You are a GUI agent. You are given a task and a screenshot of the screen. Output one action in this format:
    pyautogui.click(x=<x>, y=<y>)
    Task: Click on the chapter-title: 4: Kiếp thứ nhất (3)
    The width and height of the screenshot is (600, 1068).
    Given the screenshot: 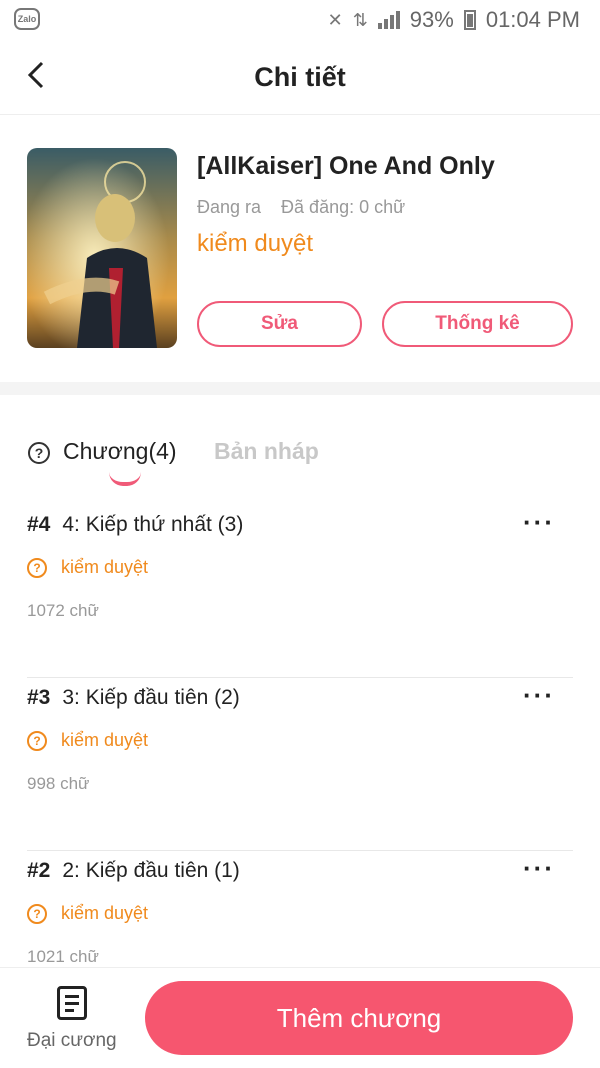 What is the action you would take?
    pyautogui.click(x=153, y=524)
    